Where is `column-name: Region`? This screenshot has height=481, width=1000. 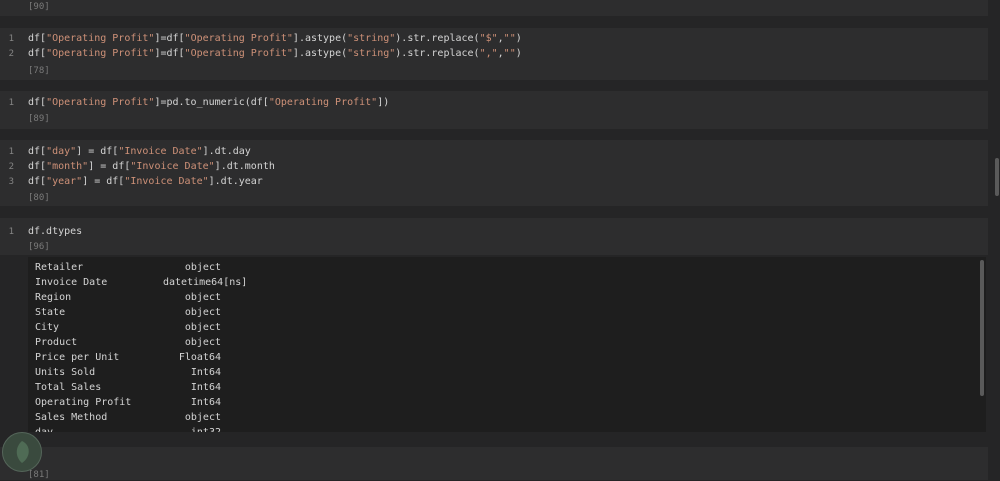 column-name: Region is located at coordinates (53, 297).